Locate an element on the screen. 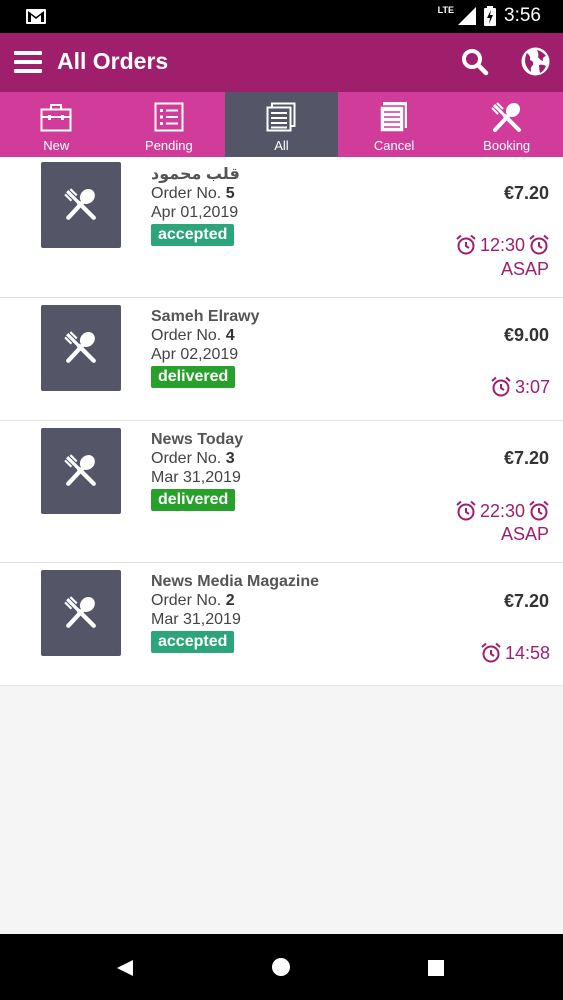  tab-booking: Booking is located at coordinates (506, 124).